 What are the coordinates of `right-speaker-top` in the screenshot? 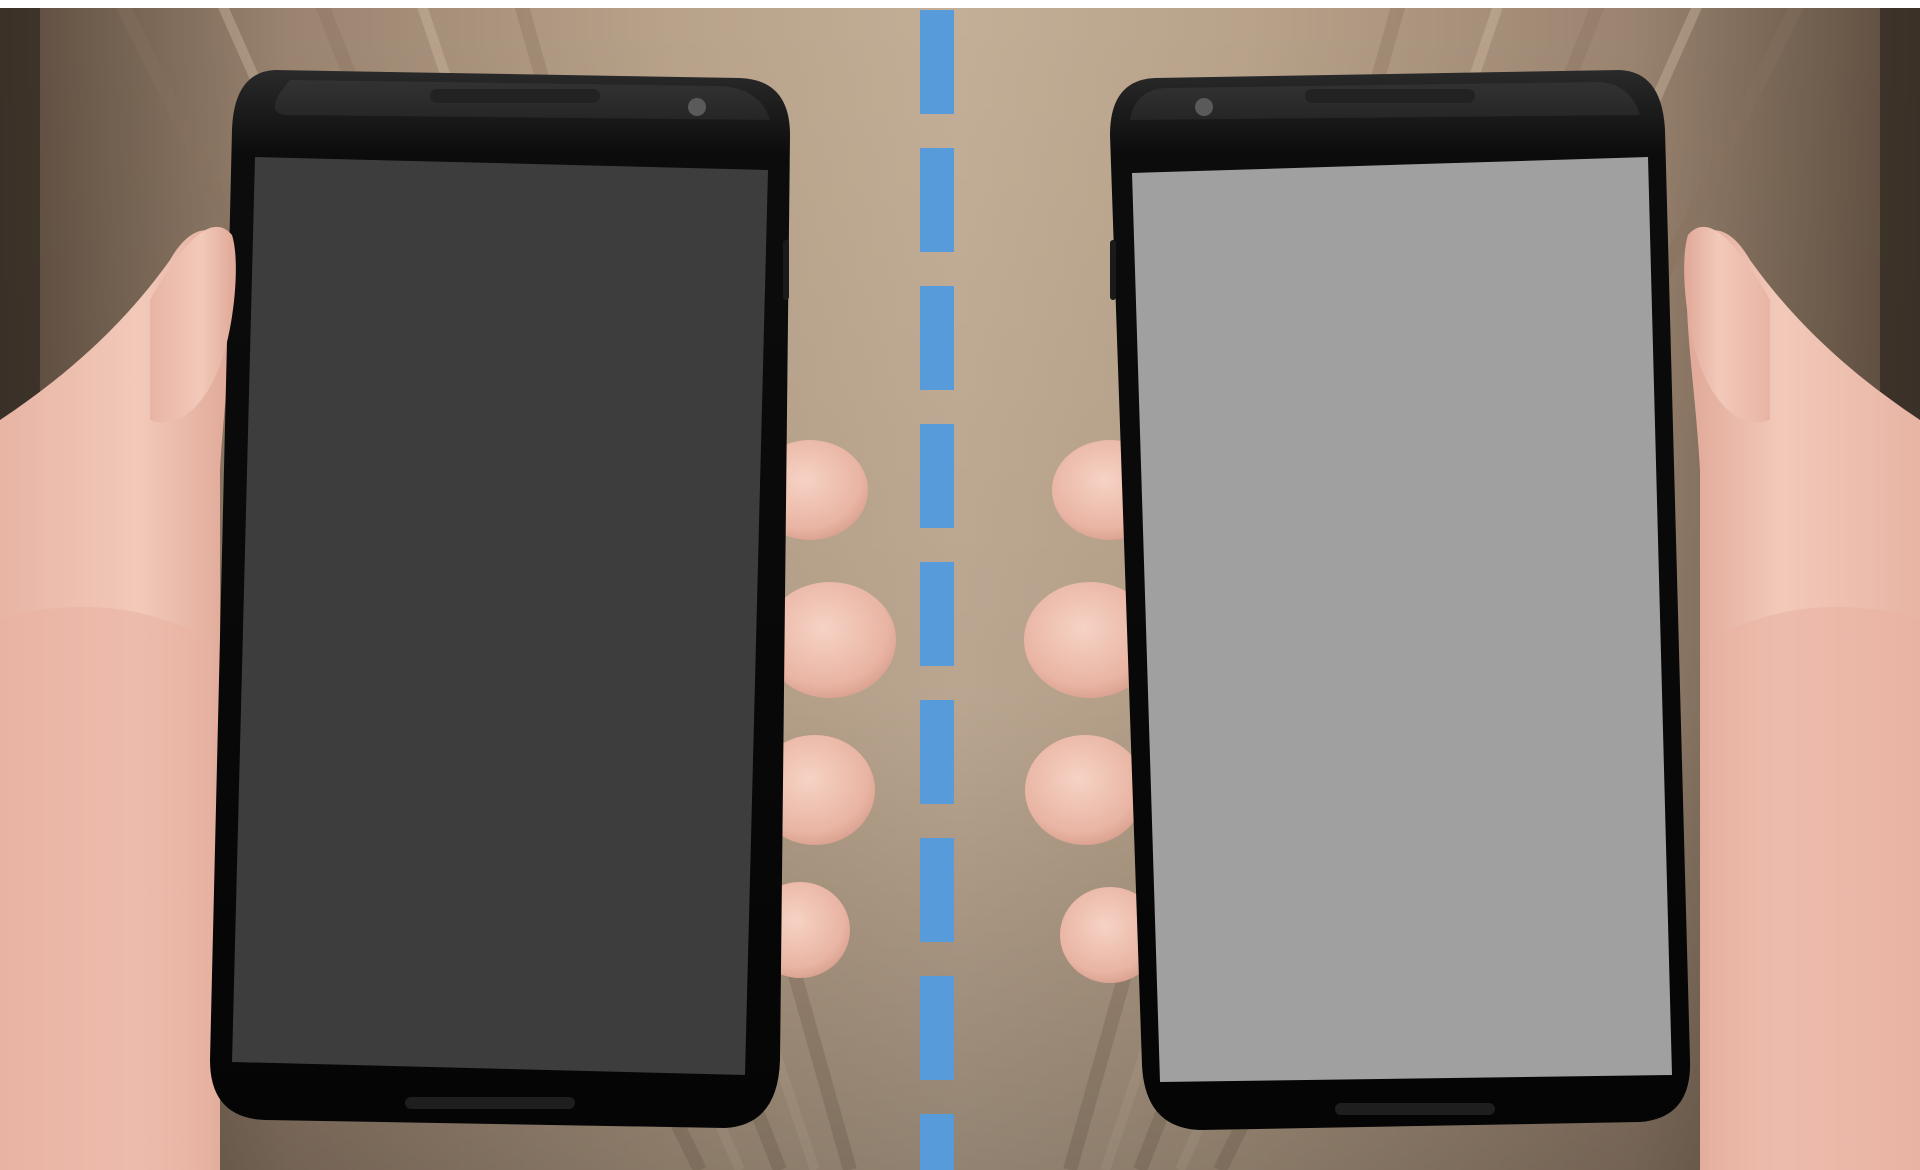 It's located at (1390, 96).